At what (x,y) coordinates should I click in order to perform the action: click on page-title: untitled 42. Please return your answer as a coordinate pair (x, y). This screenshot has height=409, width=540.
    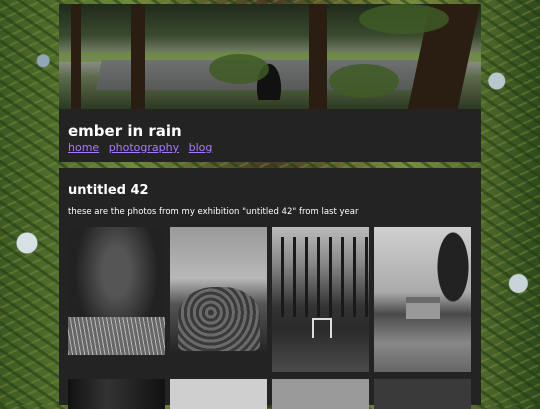
    Looking at the image, I should click on (108, 190).